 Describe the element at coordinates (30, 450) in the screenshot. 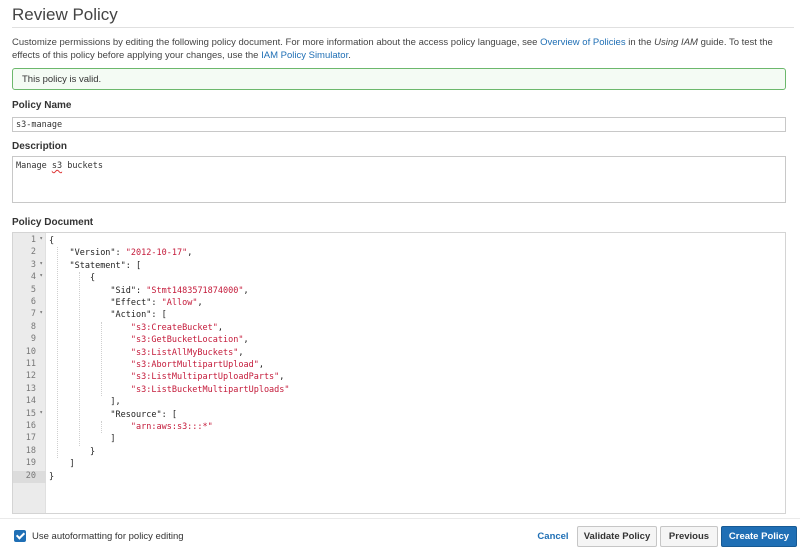

I see `line-number: 18` at that location.